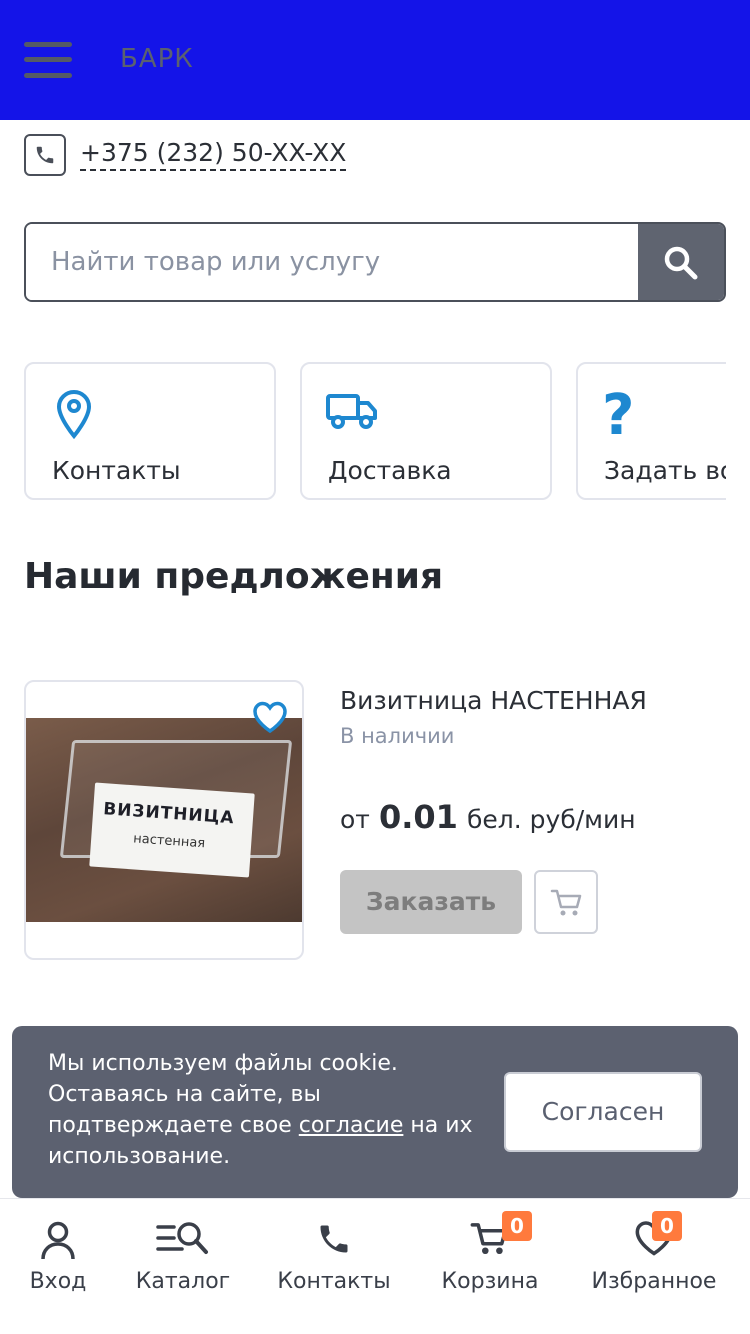  What do you see at coordinates (169, 814) in the screenshot?
I see `image-text-main: ВИЗИТНИЦА` at bounding box center [169, 814].